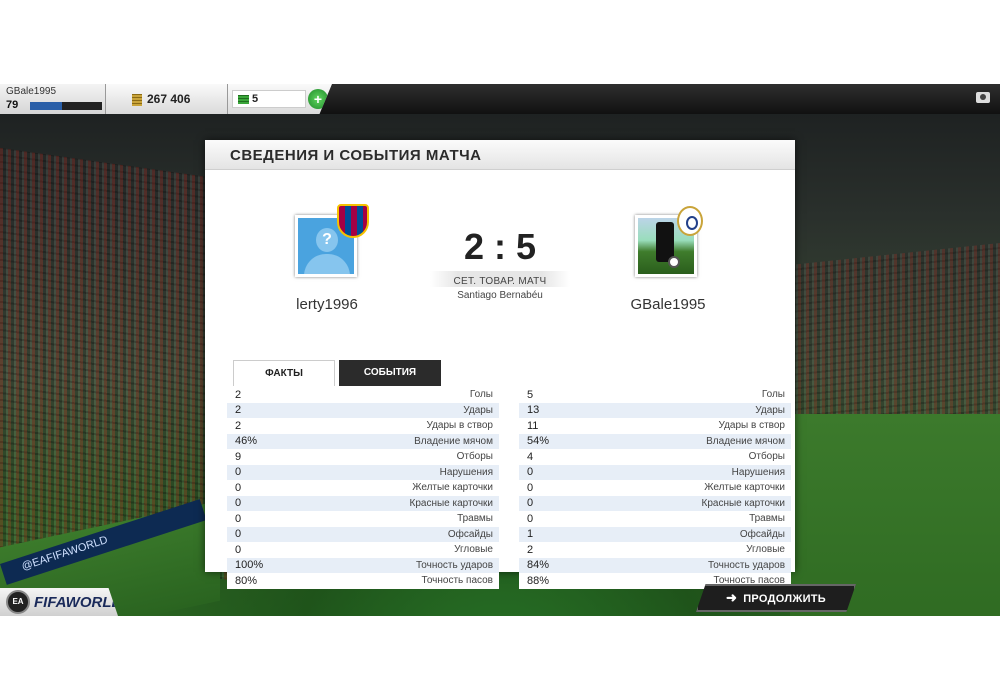 This screenshot has height=700, width=1000. What do you see at coordinates (690, 221) in the screenshot?
I see `real-madrid-crest-icon` at bounding box center [690, 221].